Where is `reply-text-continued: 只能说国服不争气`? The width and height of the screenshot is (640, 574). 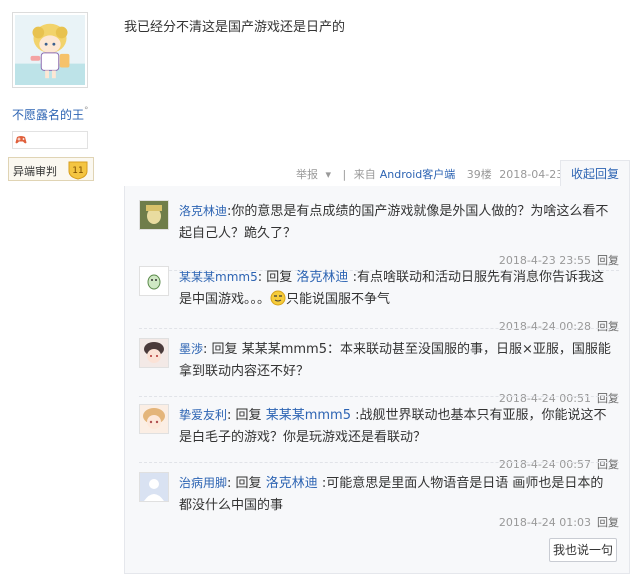 reply-text-continued: 只能说国服不争气 is located at coordinates (338, 299).